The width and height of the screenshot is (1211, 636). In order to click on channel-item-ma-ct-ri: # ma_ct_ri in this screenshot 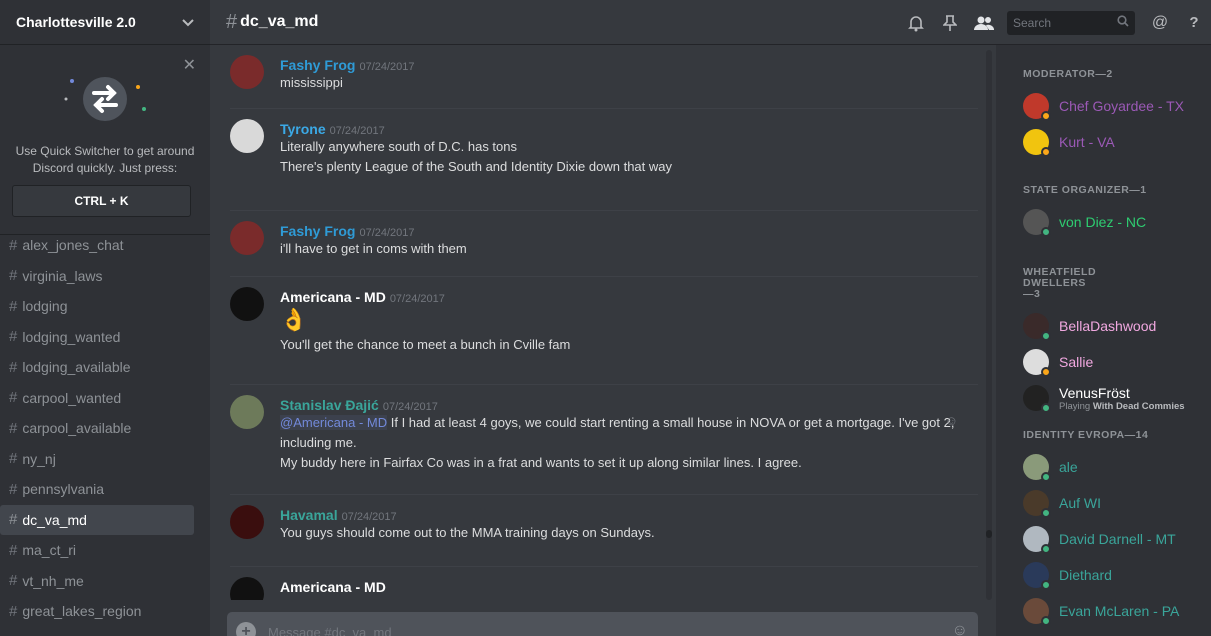, I will do `click(97, 550)`.